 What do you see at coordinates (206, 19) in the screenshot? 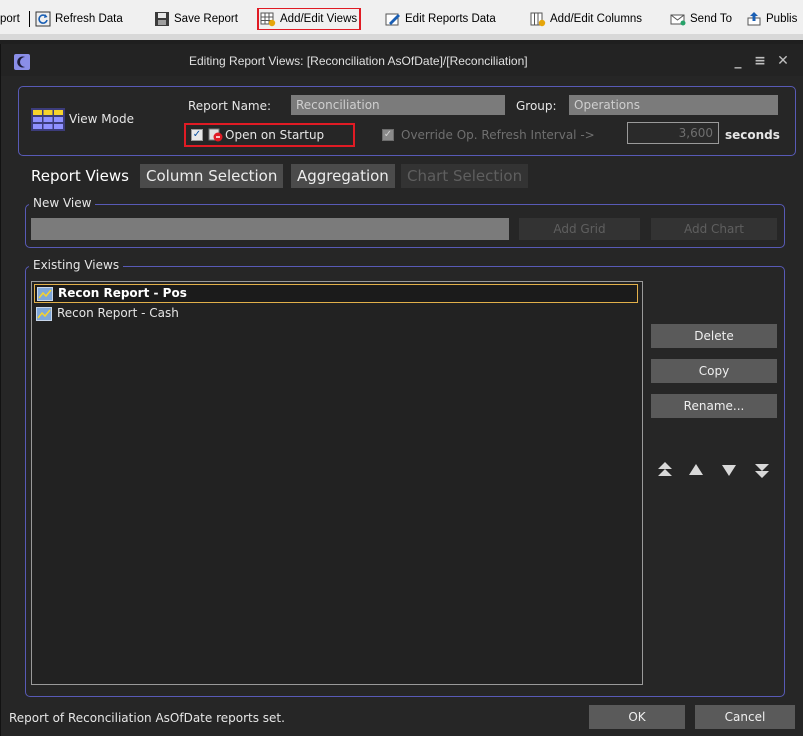
I see `save-report-label: Save Report` at bounding box center [206, 19].